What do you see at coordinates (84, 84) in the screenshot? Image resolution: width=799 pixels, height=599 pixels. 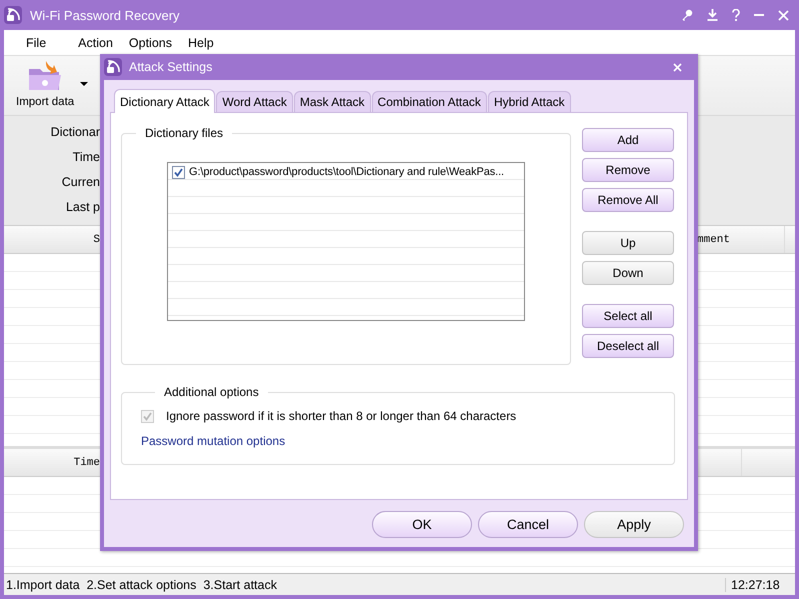 I see `caret-icon` at bounding box center [84, 84].